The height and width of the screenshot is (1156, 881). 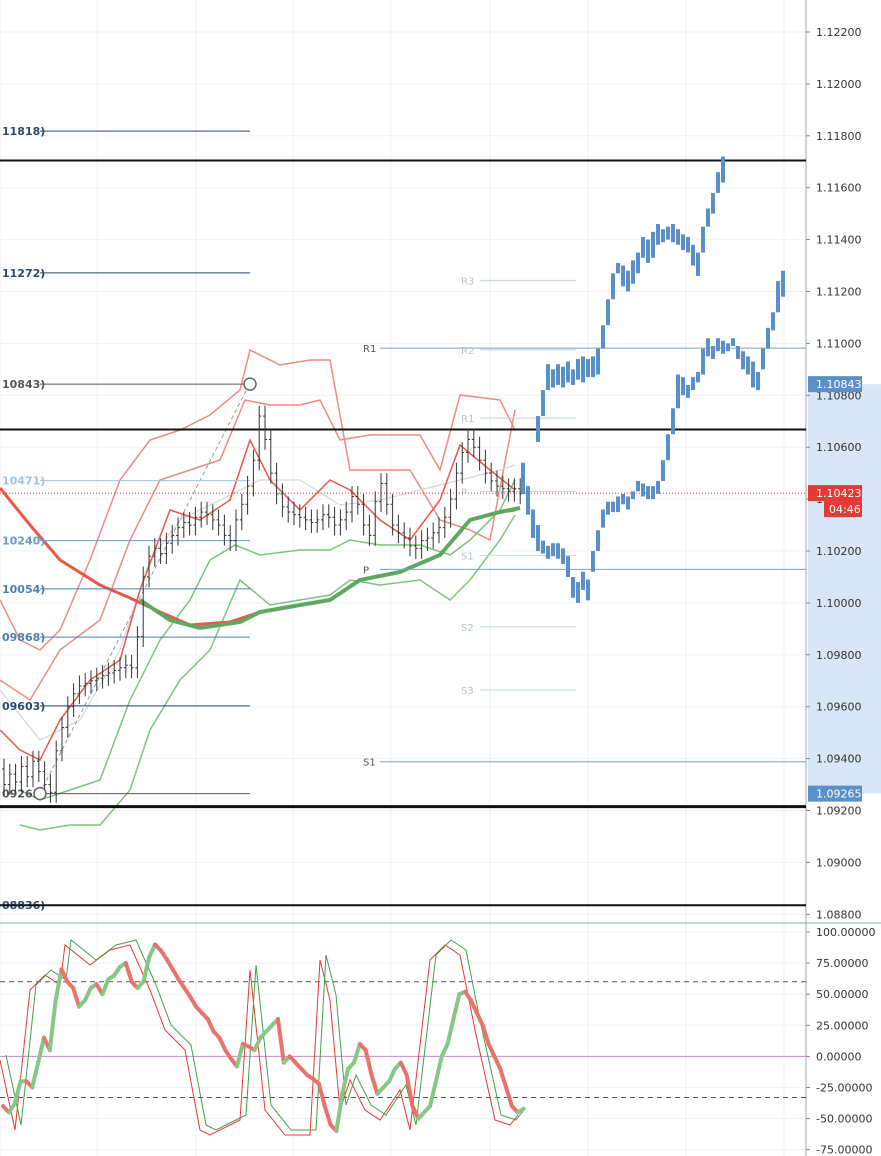 What do you see at coordinates (839, 862) in the screenshot?
I see `axis-tick-label: 1.09000` at bounding box center [839, 862].